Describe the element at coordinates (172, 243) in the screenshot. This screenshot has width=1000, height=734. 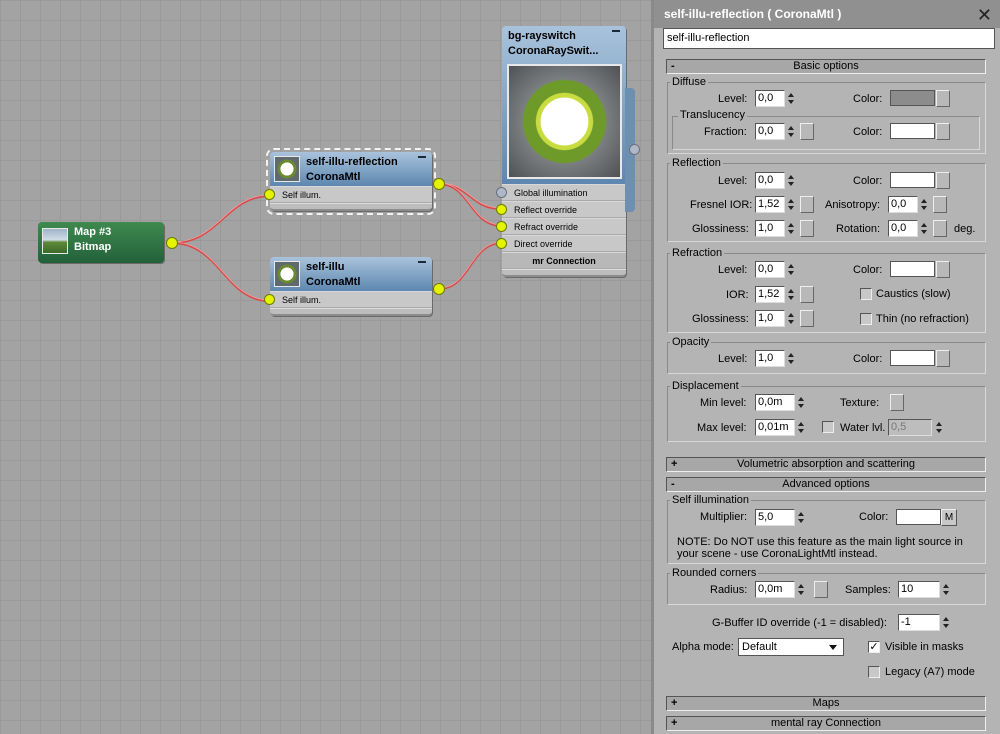
I see `bitmap-output-socket` at that location.